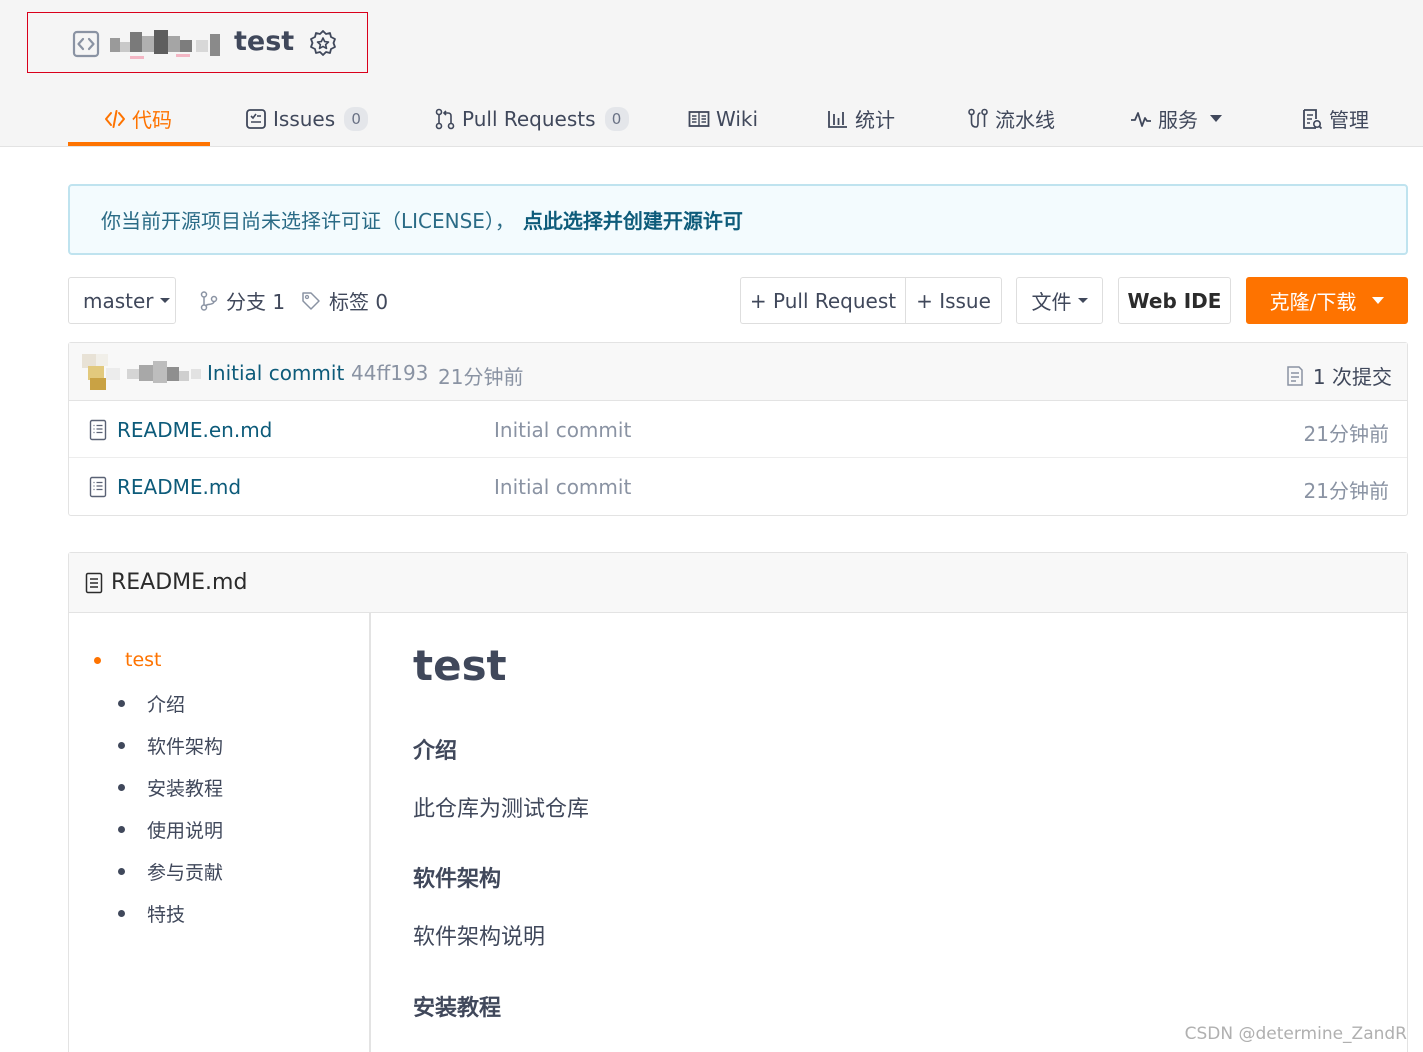 This screenshot has width=1423, height=1052. I want to click on repo-title-highlight: test, so click(197, 42).